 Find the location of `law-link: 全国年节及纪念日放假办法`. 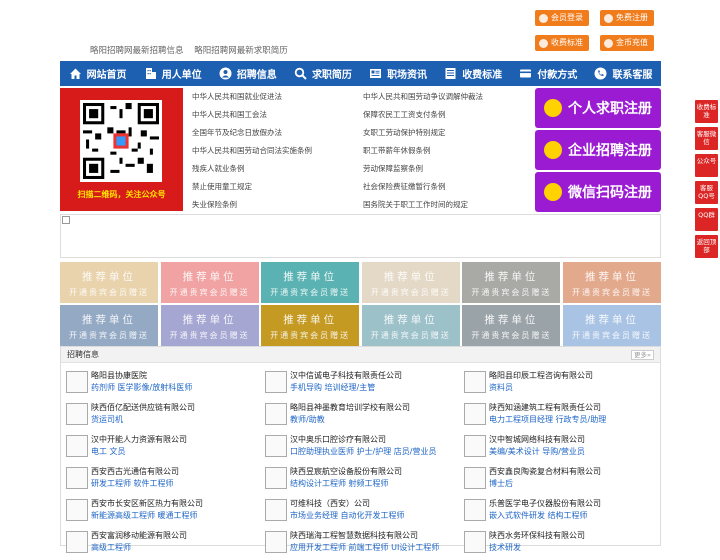

law-link: 全国年节及纪念日放假办法 is located at coordinates (237, 132).